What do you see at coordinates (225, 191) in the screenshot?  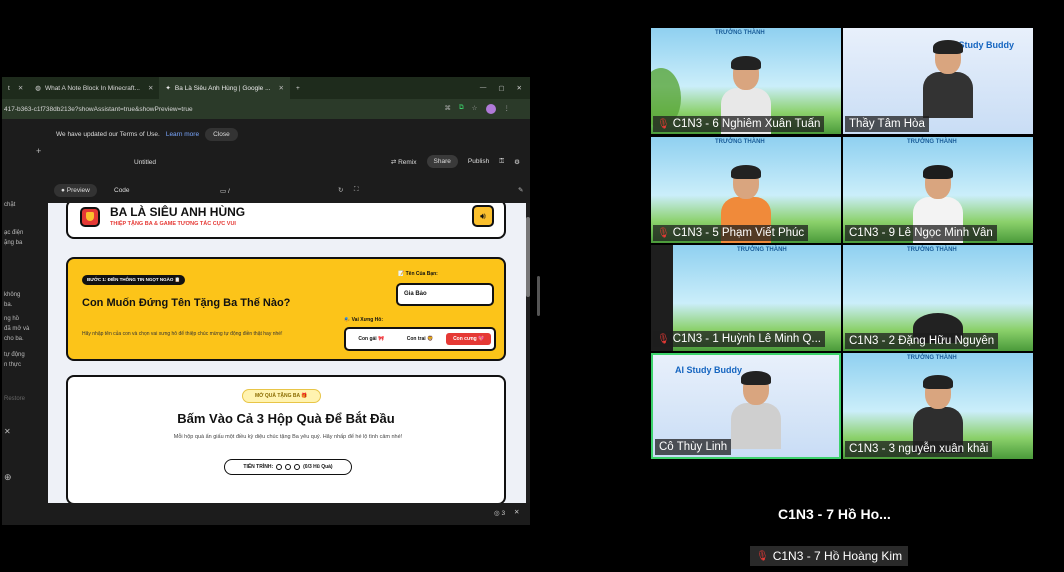 I see `path-field: ▭ /` at bounding box center [225, 191].